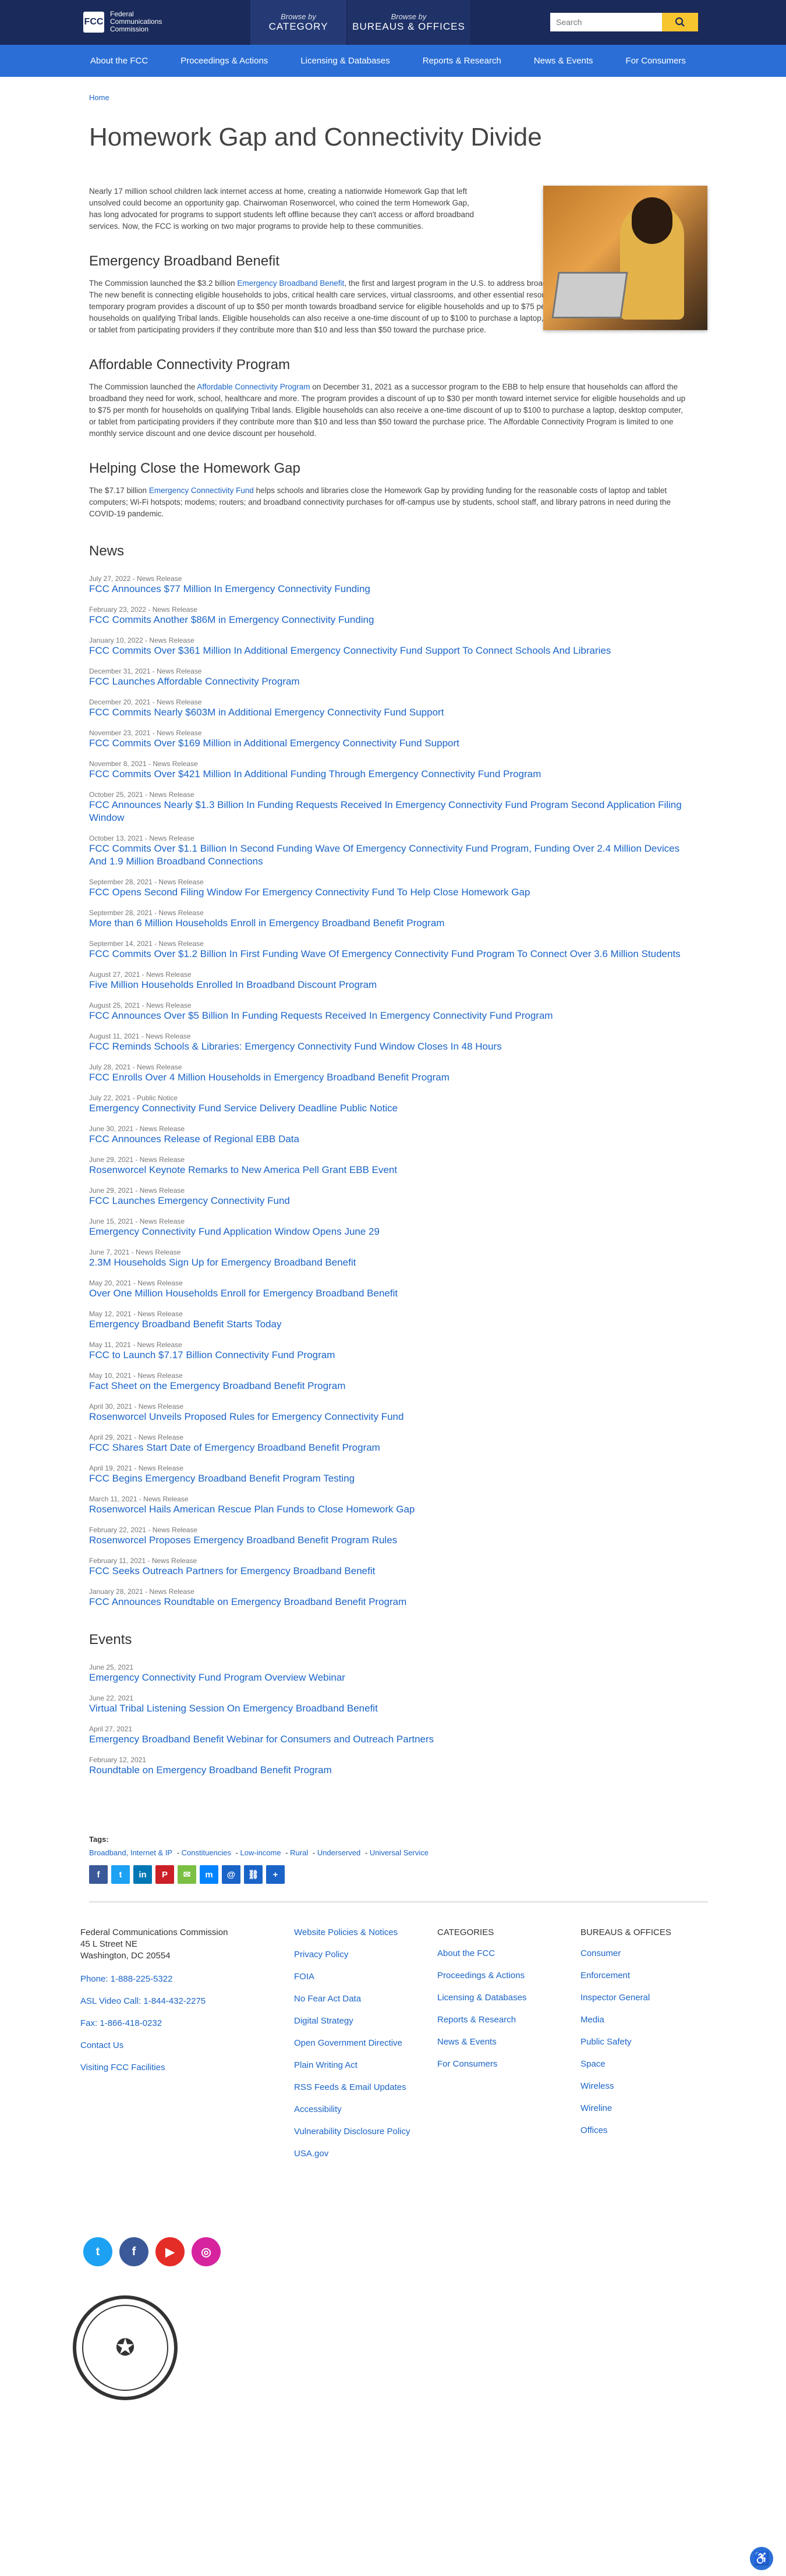  What do you see at coordinates (481, 2042) in the screenshot?
I see `footer-category-link: News & Events` at bounding box center [481, 2042].